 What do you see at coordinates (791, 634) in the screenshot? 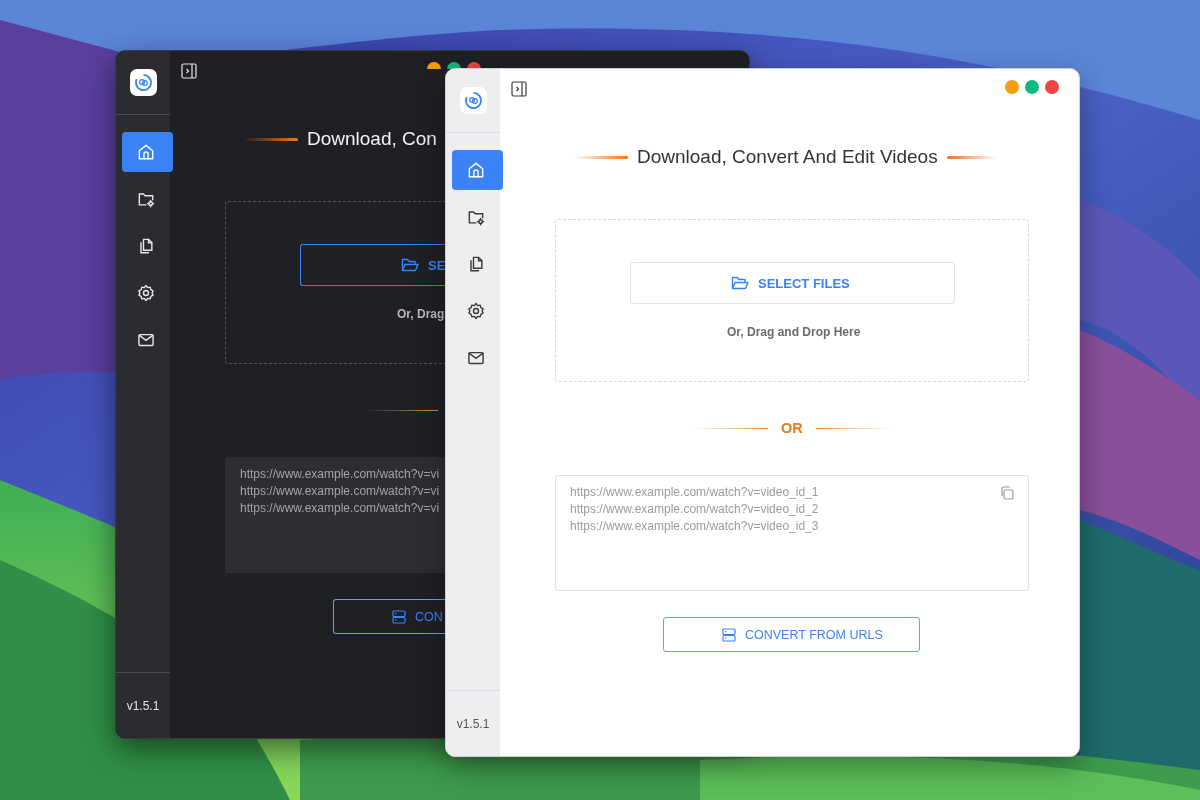
I see `convert-from-urls-button: CONVERT FROM URLS` at bounding box center [791, 634].